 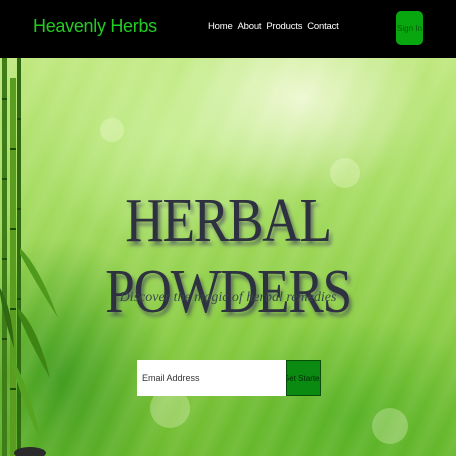 What do you see at coordinates (284, 26) in the screenshot?
I see `nav-products: Products` at bounding box center [284, 26].